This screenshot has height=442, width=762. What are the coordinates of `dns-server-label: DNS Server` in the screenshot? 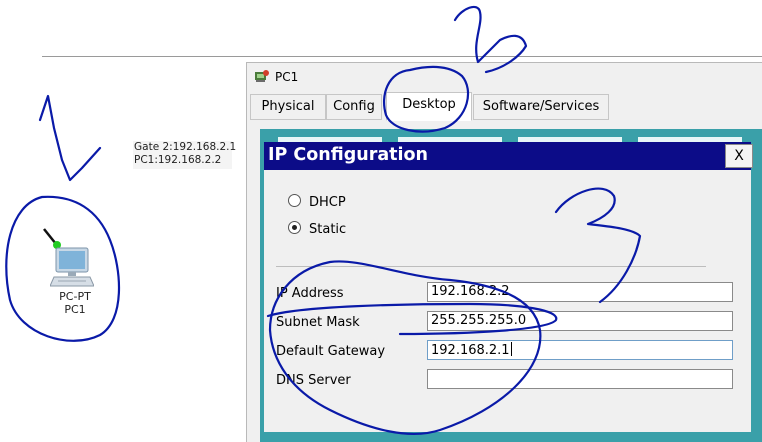 It's located at (313, 380).